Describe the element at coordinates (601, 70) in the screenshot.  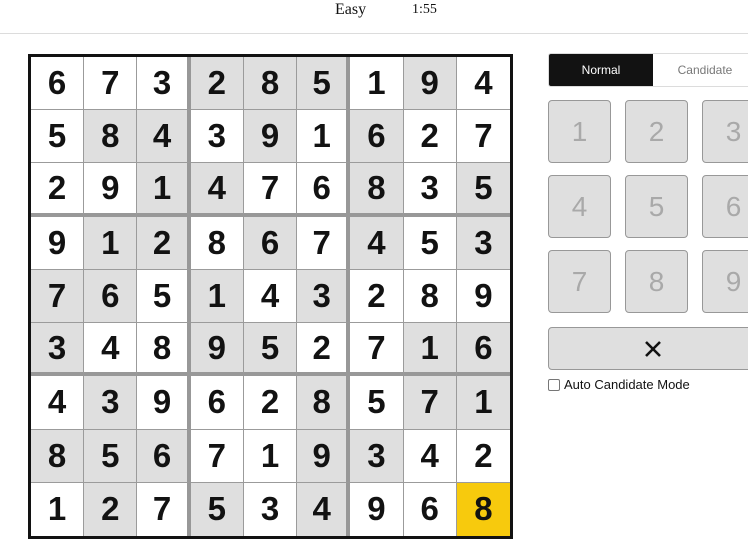
I see `normal-mode-button: Normal` at that location.